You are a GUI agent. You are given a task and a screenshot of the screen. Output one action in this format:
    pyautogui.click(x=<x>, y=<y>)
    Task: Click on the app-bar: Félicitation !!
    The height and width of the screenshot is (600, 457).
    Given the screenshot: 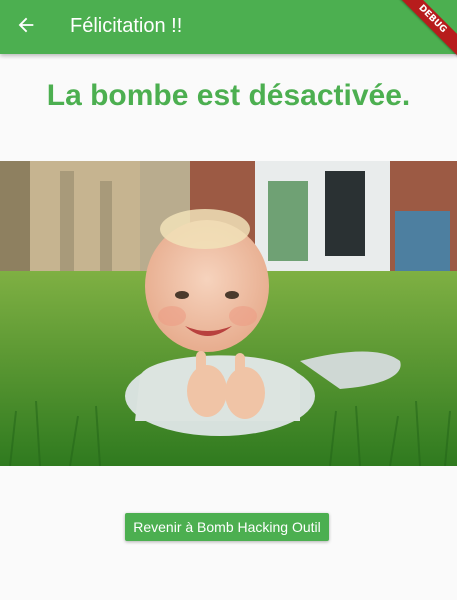 What is the action you would take?
    pyautogui.click(x=228, y=27)
    